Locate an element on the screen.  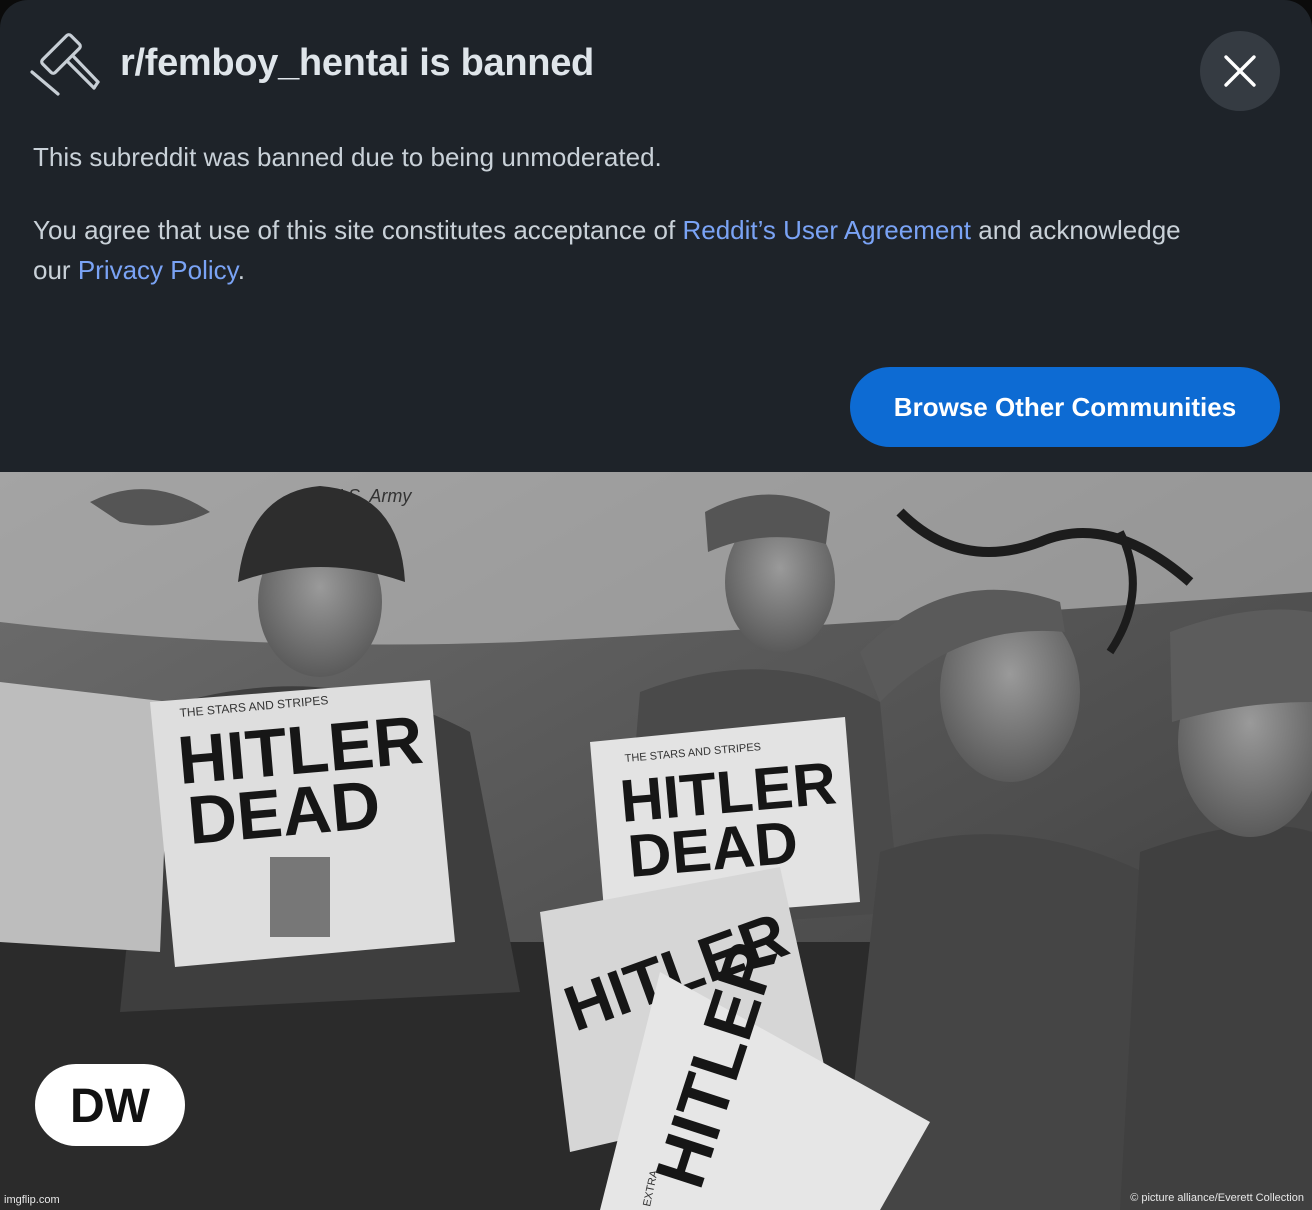
newspaper-left: THE STARS AND STRIPES HITLER DEAD is located at coordinates (227, 823).